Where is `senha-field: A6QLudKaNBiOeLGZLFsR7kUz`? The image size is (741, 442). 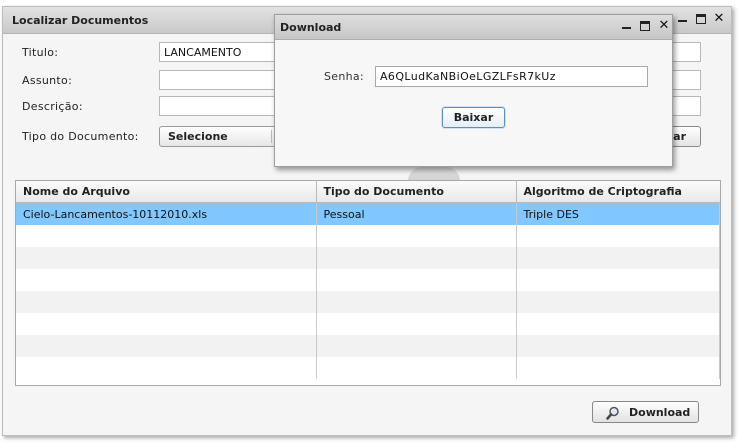
senha-field: A6QLudKaNBiOeLGZLFsR7kUz is located at coordinates (511, 76).